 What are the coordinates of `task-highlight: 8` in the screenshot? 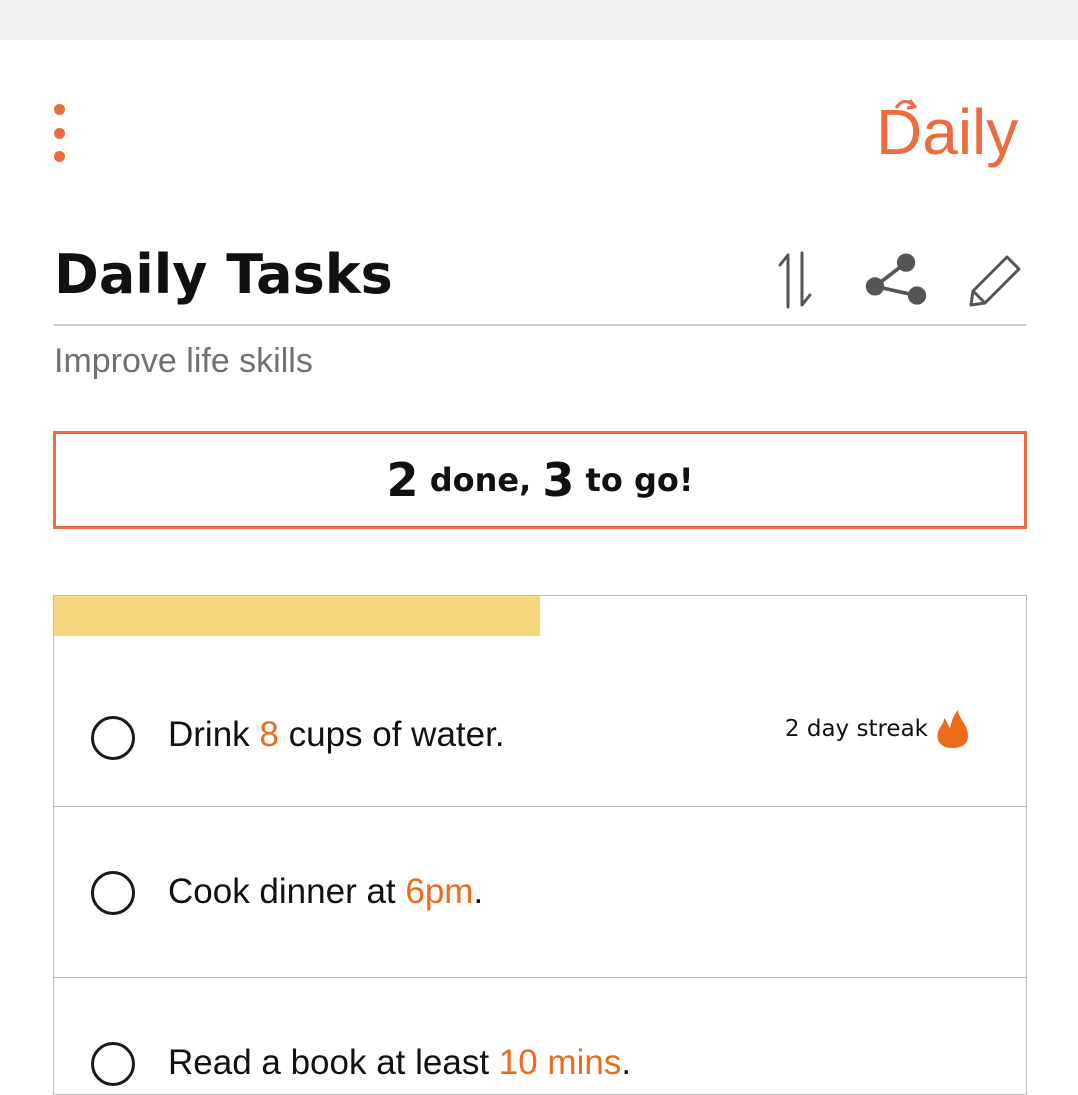 It's located at (269, 734).